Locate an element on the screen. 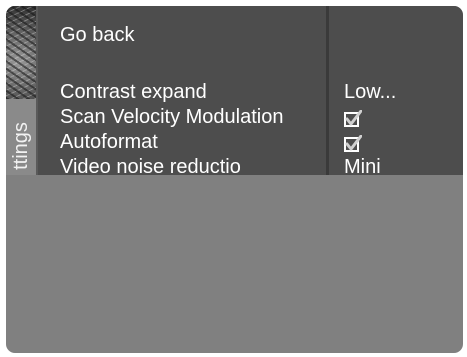 Image resolution: width=467 pixels, height=357 pixels. settings-side-tab-label: ttings is located at coordinates (21, 146).